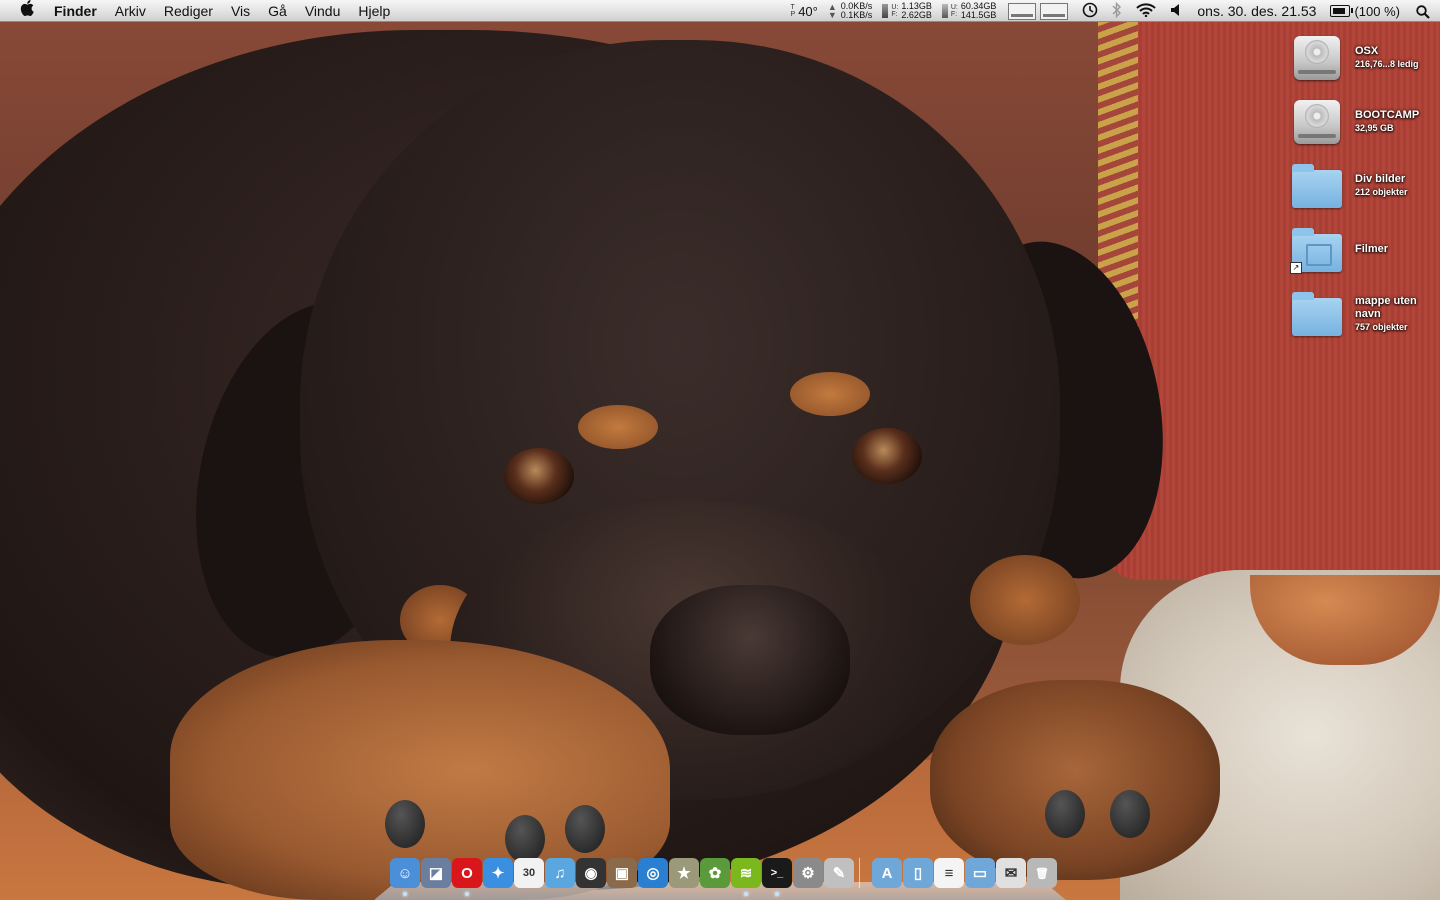 The image size is (1440, 900). I want to click on wallpaper-dog-eye-right, so click(887, 456).